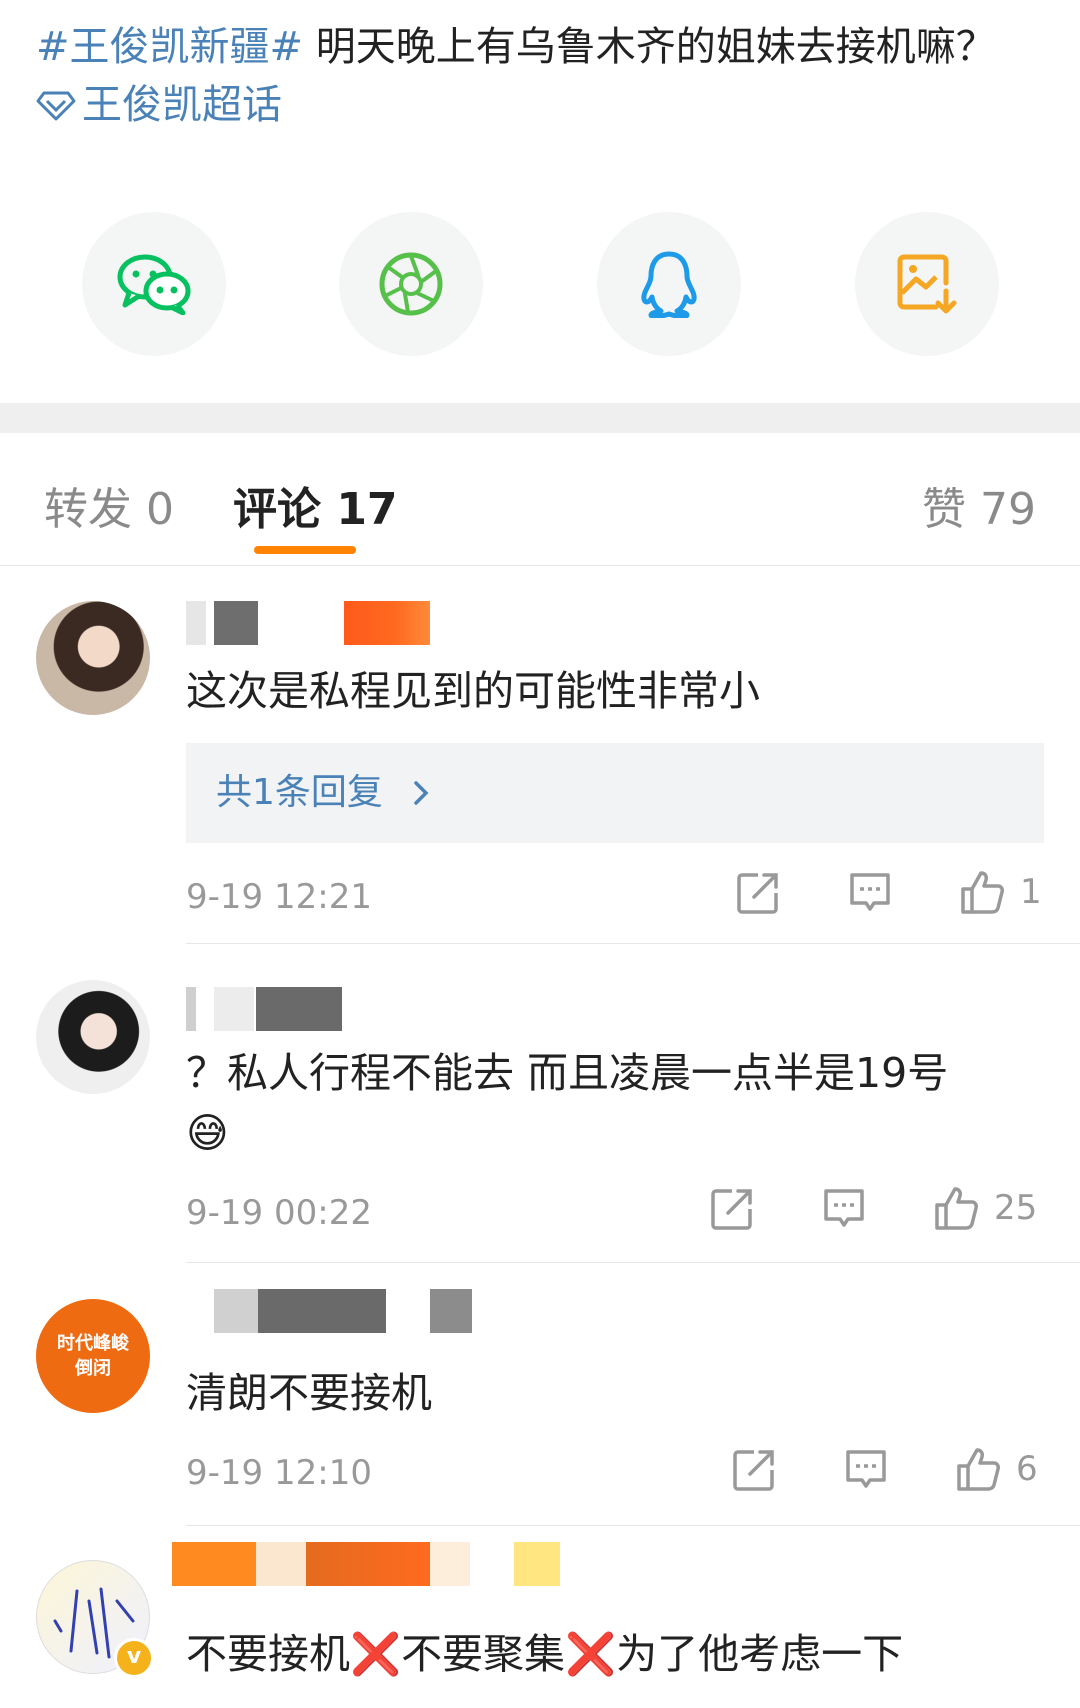 This screenshot has width=1080, height=1708. Describe the element at coordinates (1016, 1208) in the screenshot. I see `like-count: 25` at that location.